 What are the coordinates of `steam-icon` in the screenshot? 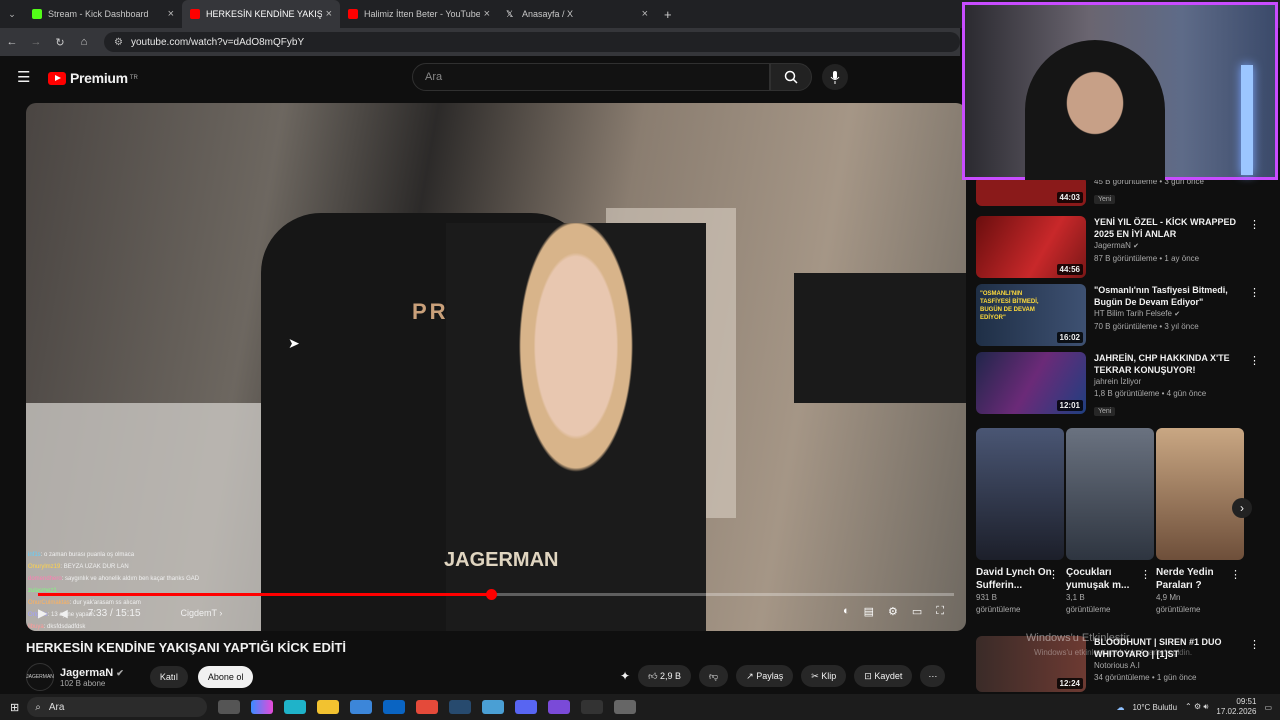 It's located at (460, 707).